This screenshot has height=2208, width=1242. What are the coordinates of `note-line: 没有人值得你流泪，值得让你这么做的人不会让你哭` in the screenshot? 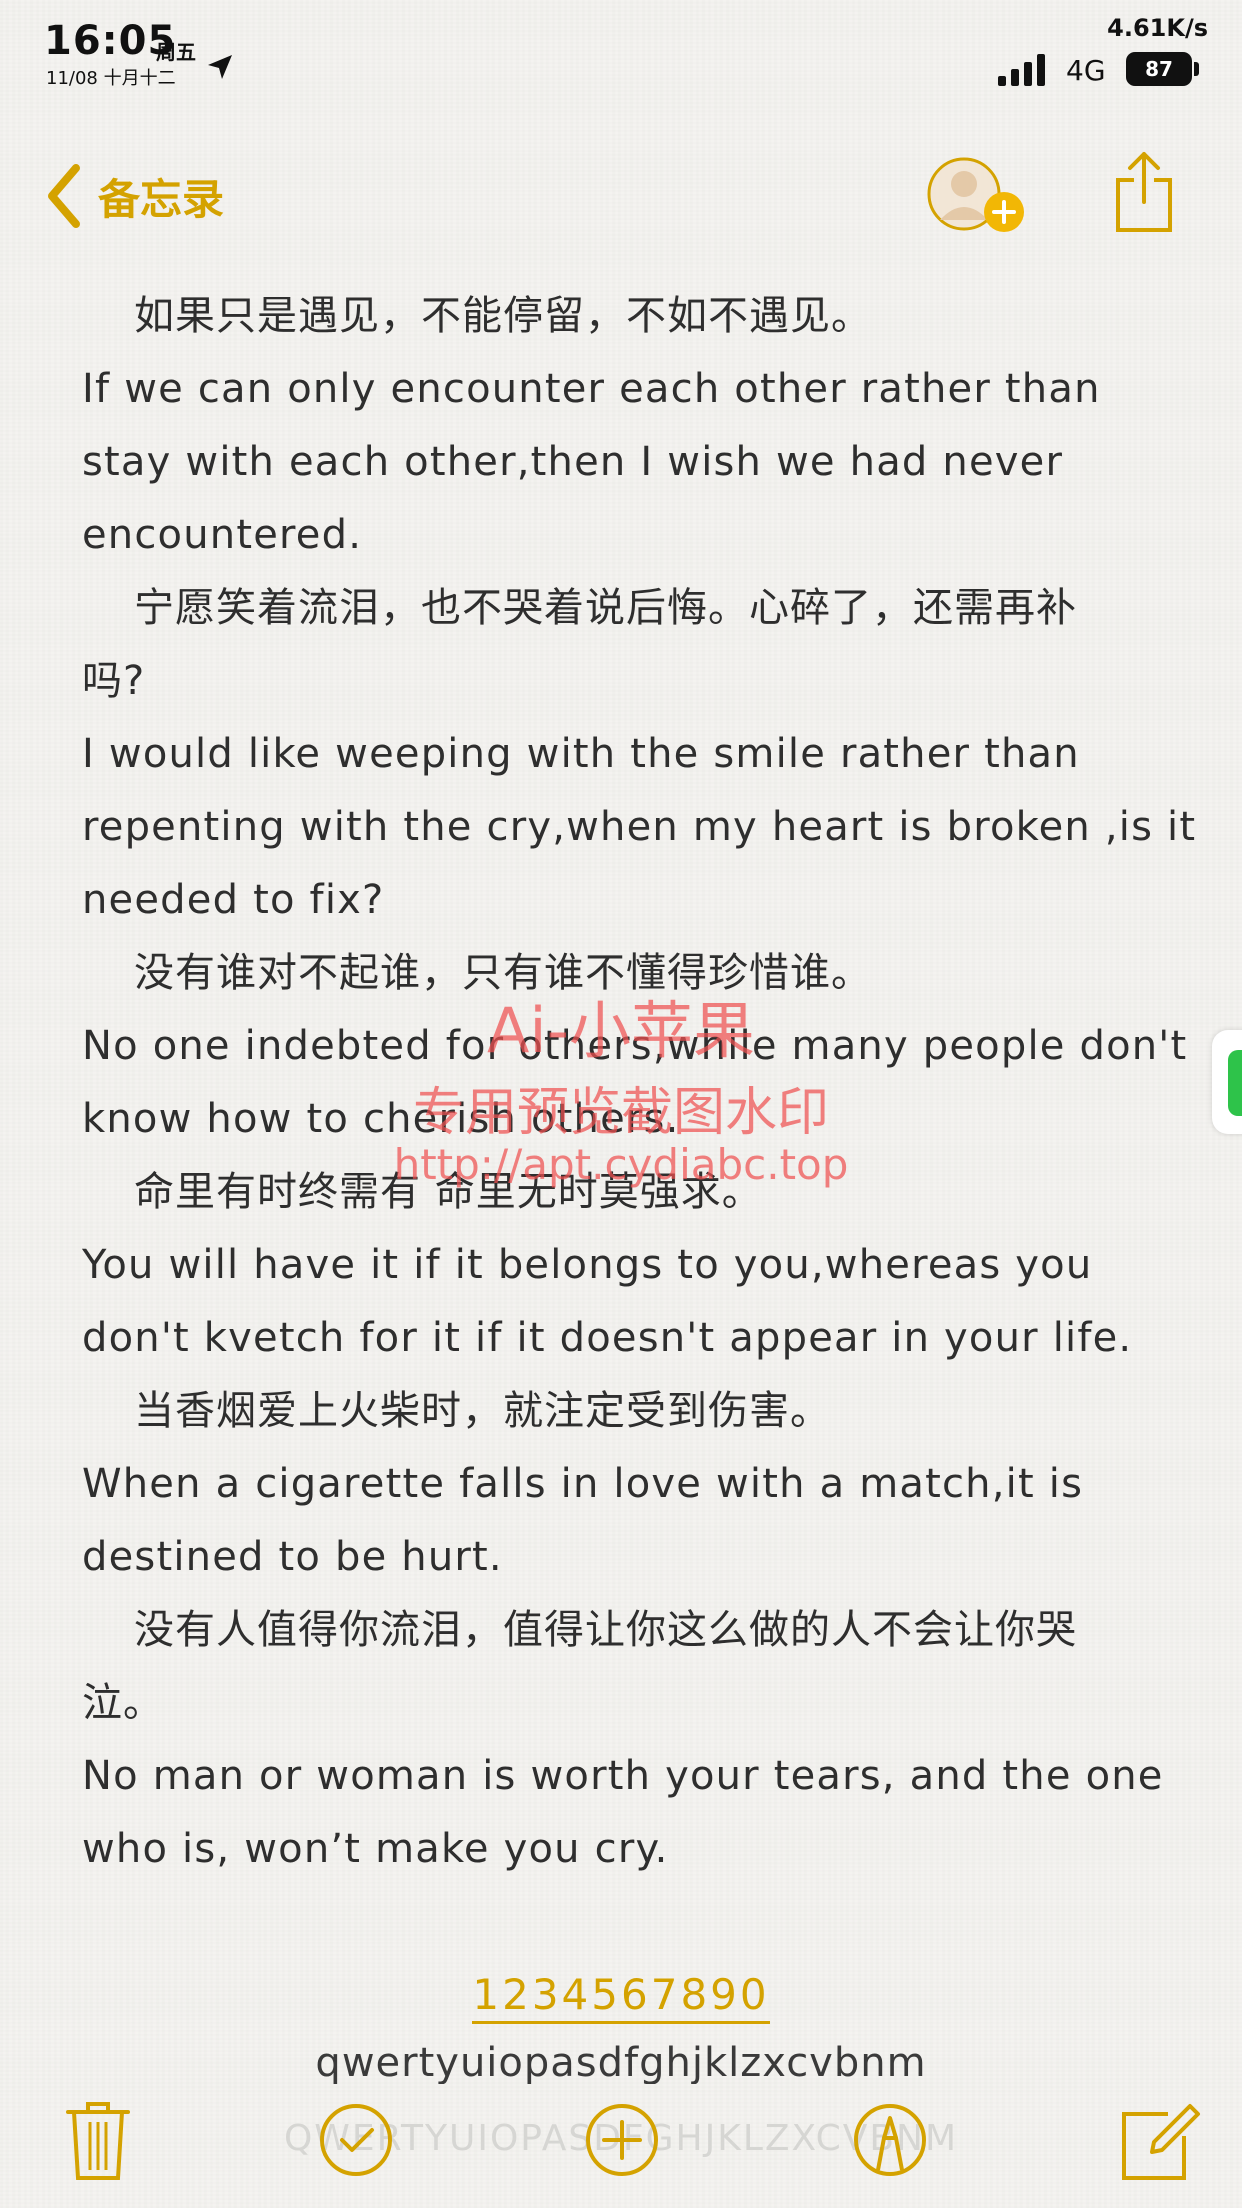 It's located at (605, 1630).